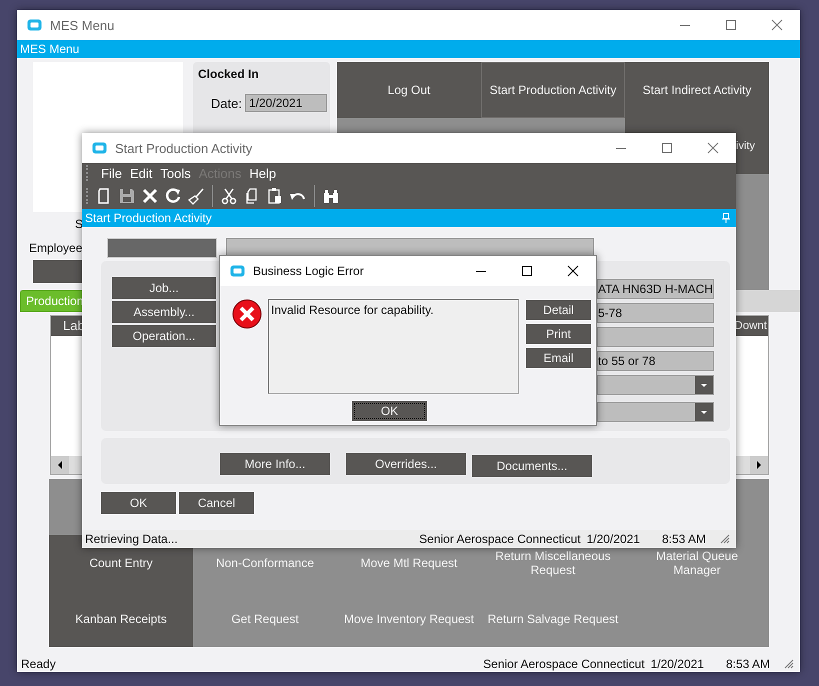 This screenshot has height=686, width=819. Describe the element at coordinates (726, 218) in the screenshot. I see `pin-icon` at that location.